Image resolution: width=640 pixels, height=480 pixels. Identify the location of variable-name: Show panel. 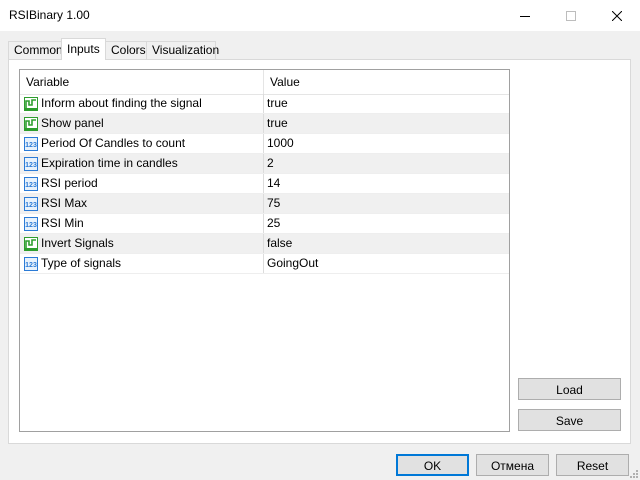
(72, 123).